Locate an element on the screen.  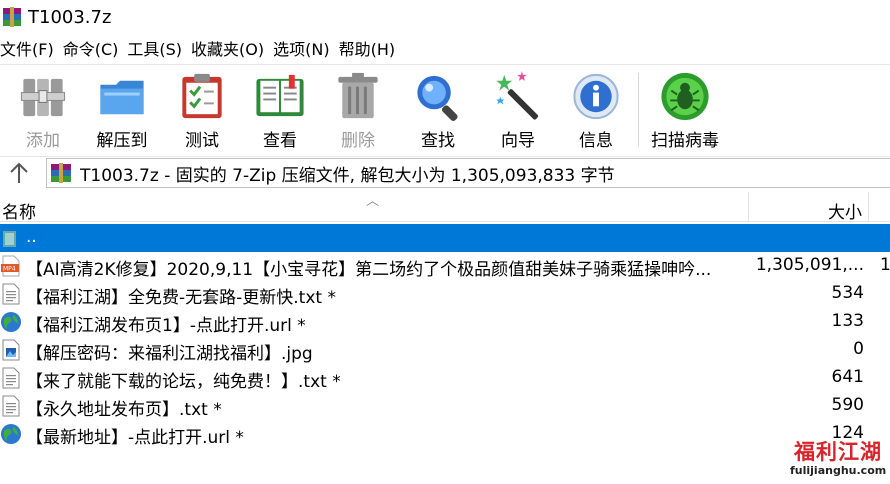
svg-text: MP4 is located at coordinates (9, 269).